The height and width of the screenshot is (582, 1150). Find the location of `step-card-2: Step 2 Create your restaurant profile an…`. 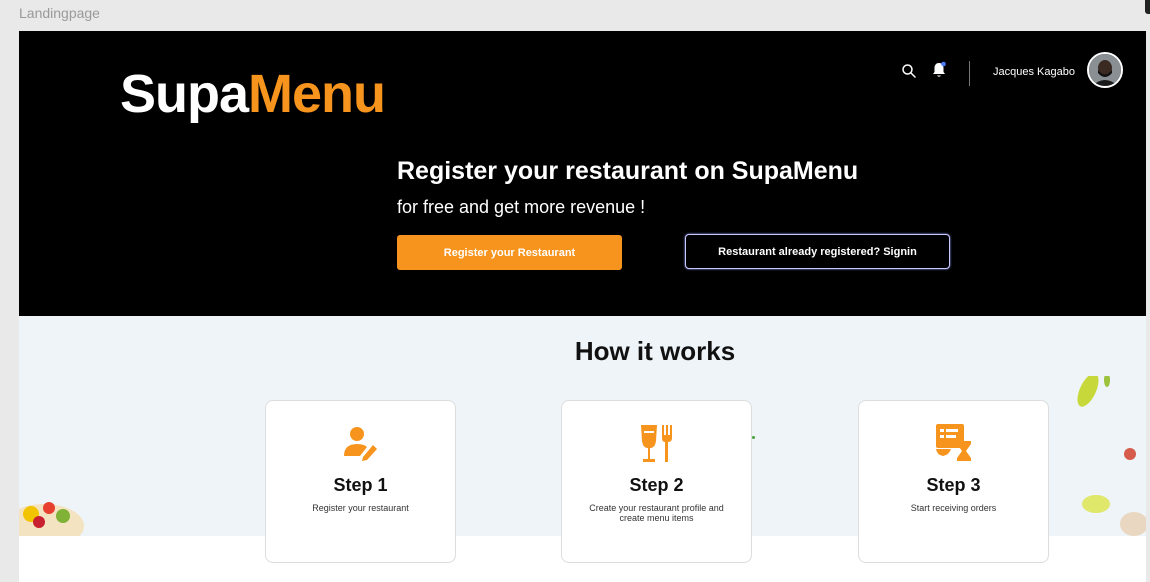

step-card-2: Step 2 Create your restaurant profile an… is located at coordinates (656, 481).